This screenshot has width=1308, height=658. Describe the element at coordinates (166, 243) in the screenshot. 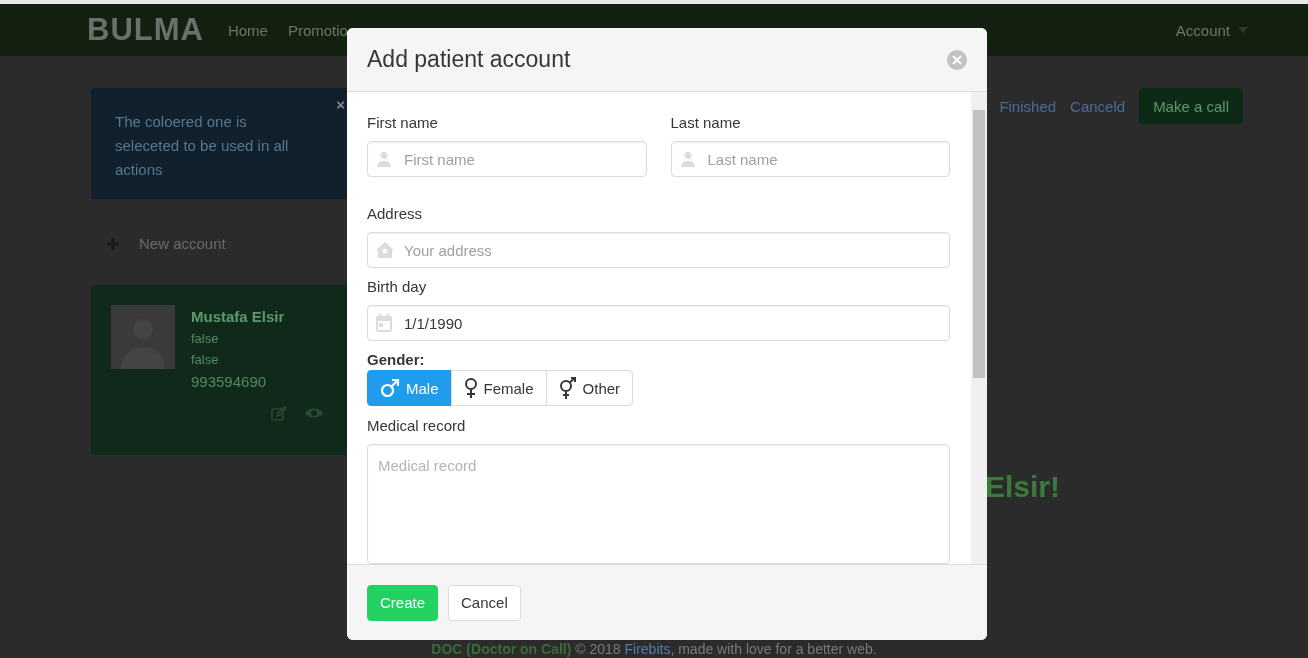

I see `new-account-link: New account` at that location.